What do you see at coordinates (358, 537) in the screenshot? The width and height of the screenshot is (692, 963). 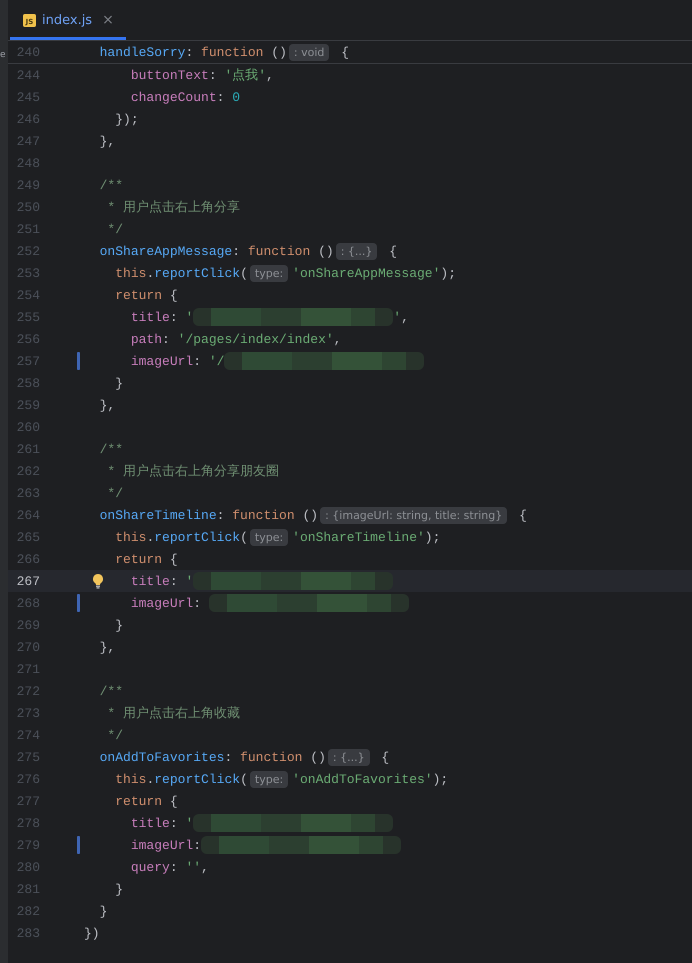 I see `string-literal: 'onShareTimeline'` at bounding box center [358, 537].